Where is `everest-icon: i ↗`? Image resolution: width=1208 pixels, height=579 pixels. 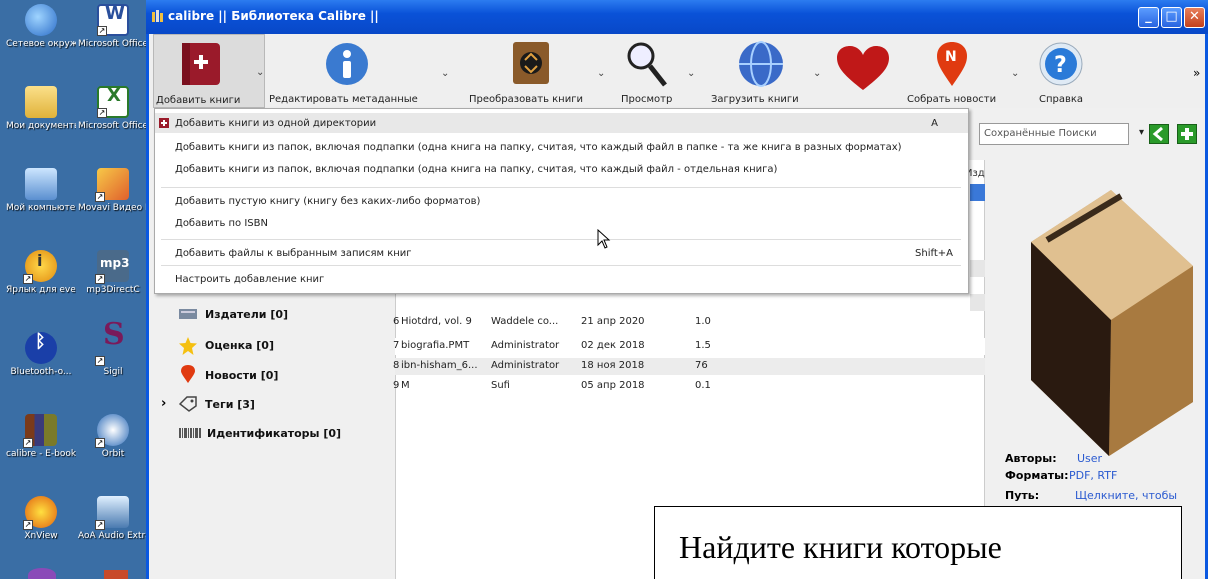
everest-icon: i ↗ is located at coordinates (40, 267).